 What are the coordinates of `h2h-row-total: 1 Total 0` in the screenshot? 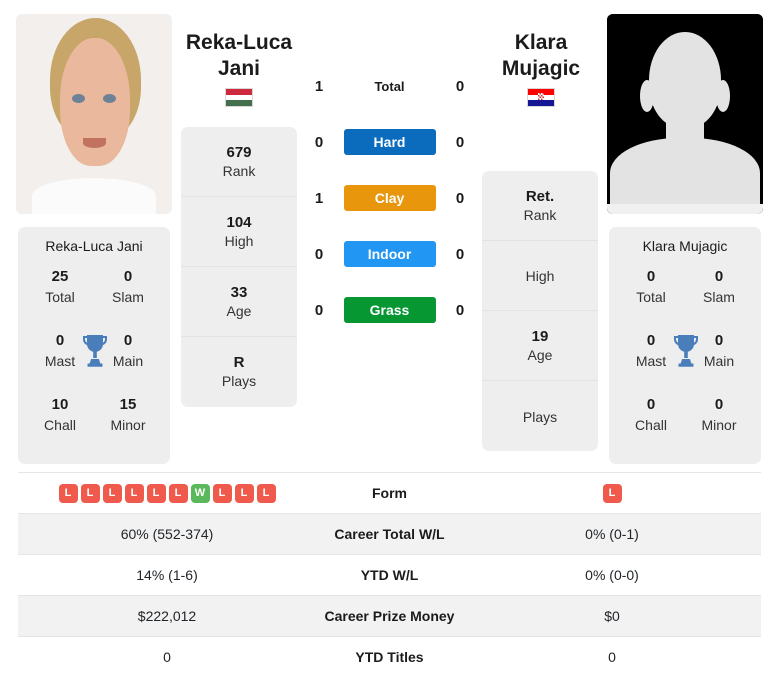 It's located at (389, 86).